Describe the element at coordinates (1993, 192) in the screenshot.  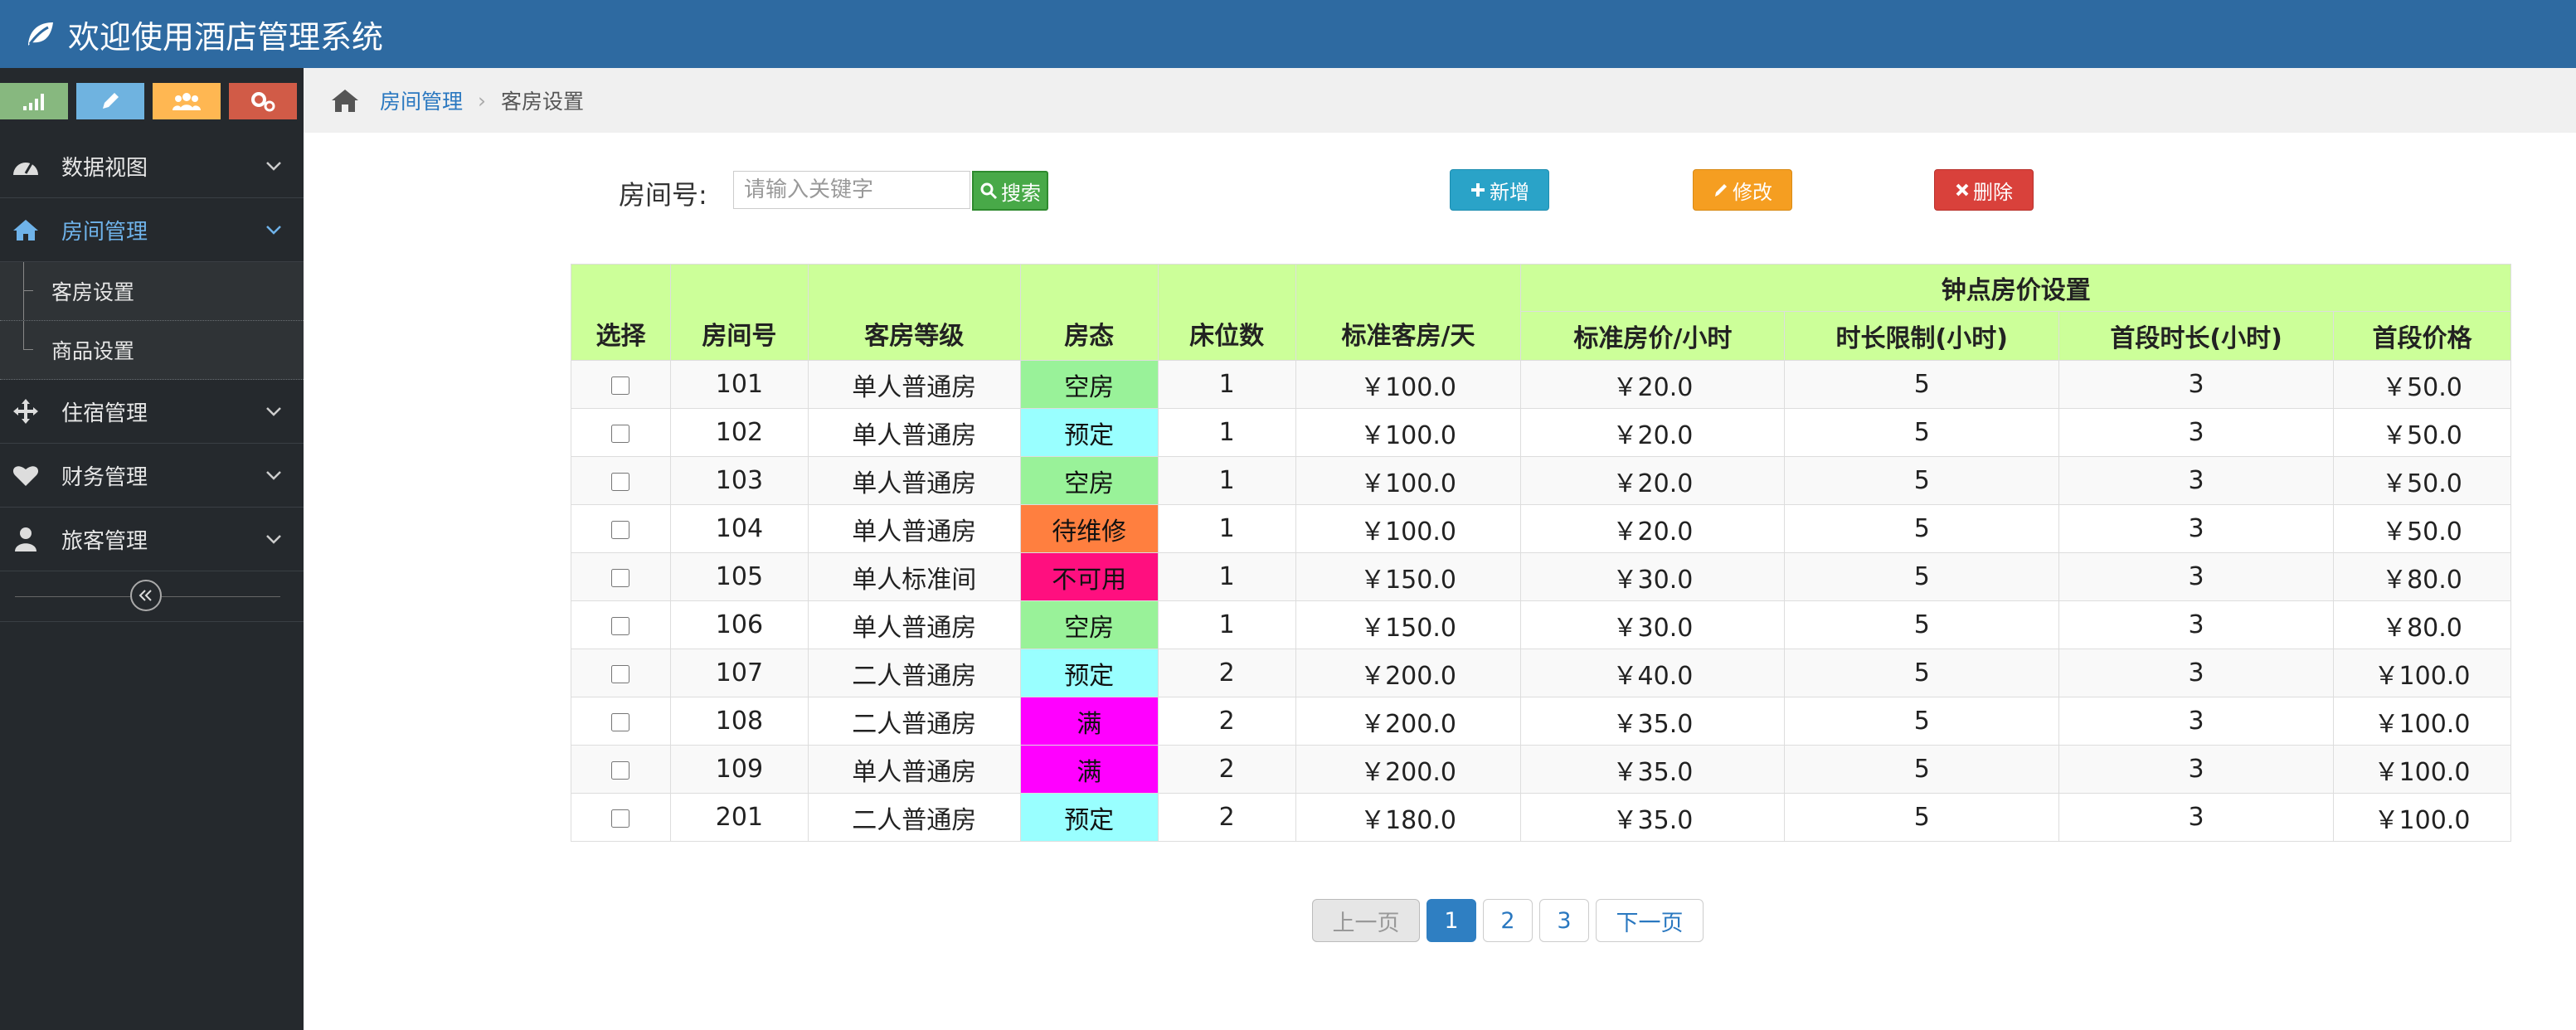
I see `delete-button-label: 删除` at that location.